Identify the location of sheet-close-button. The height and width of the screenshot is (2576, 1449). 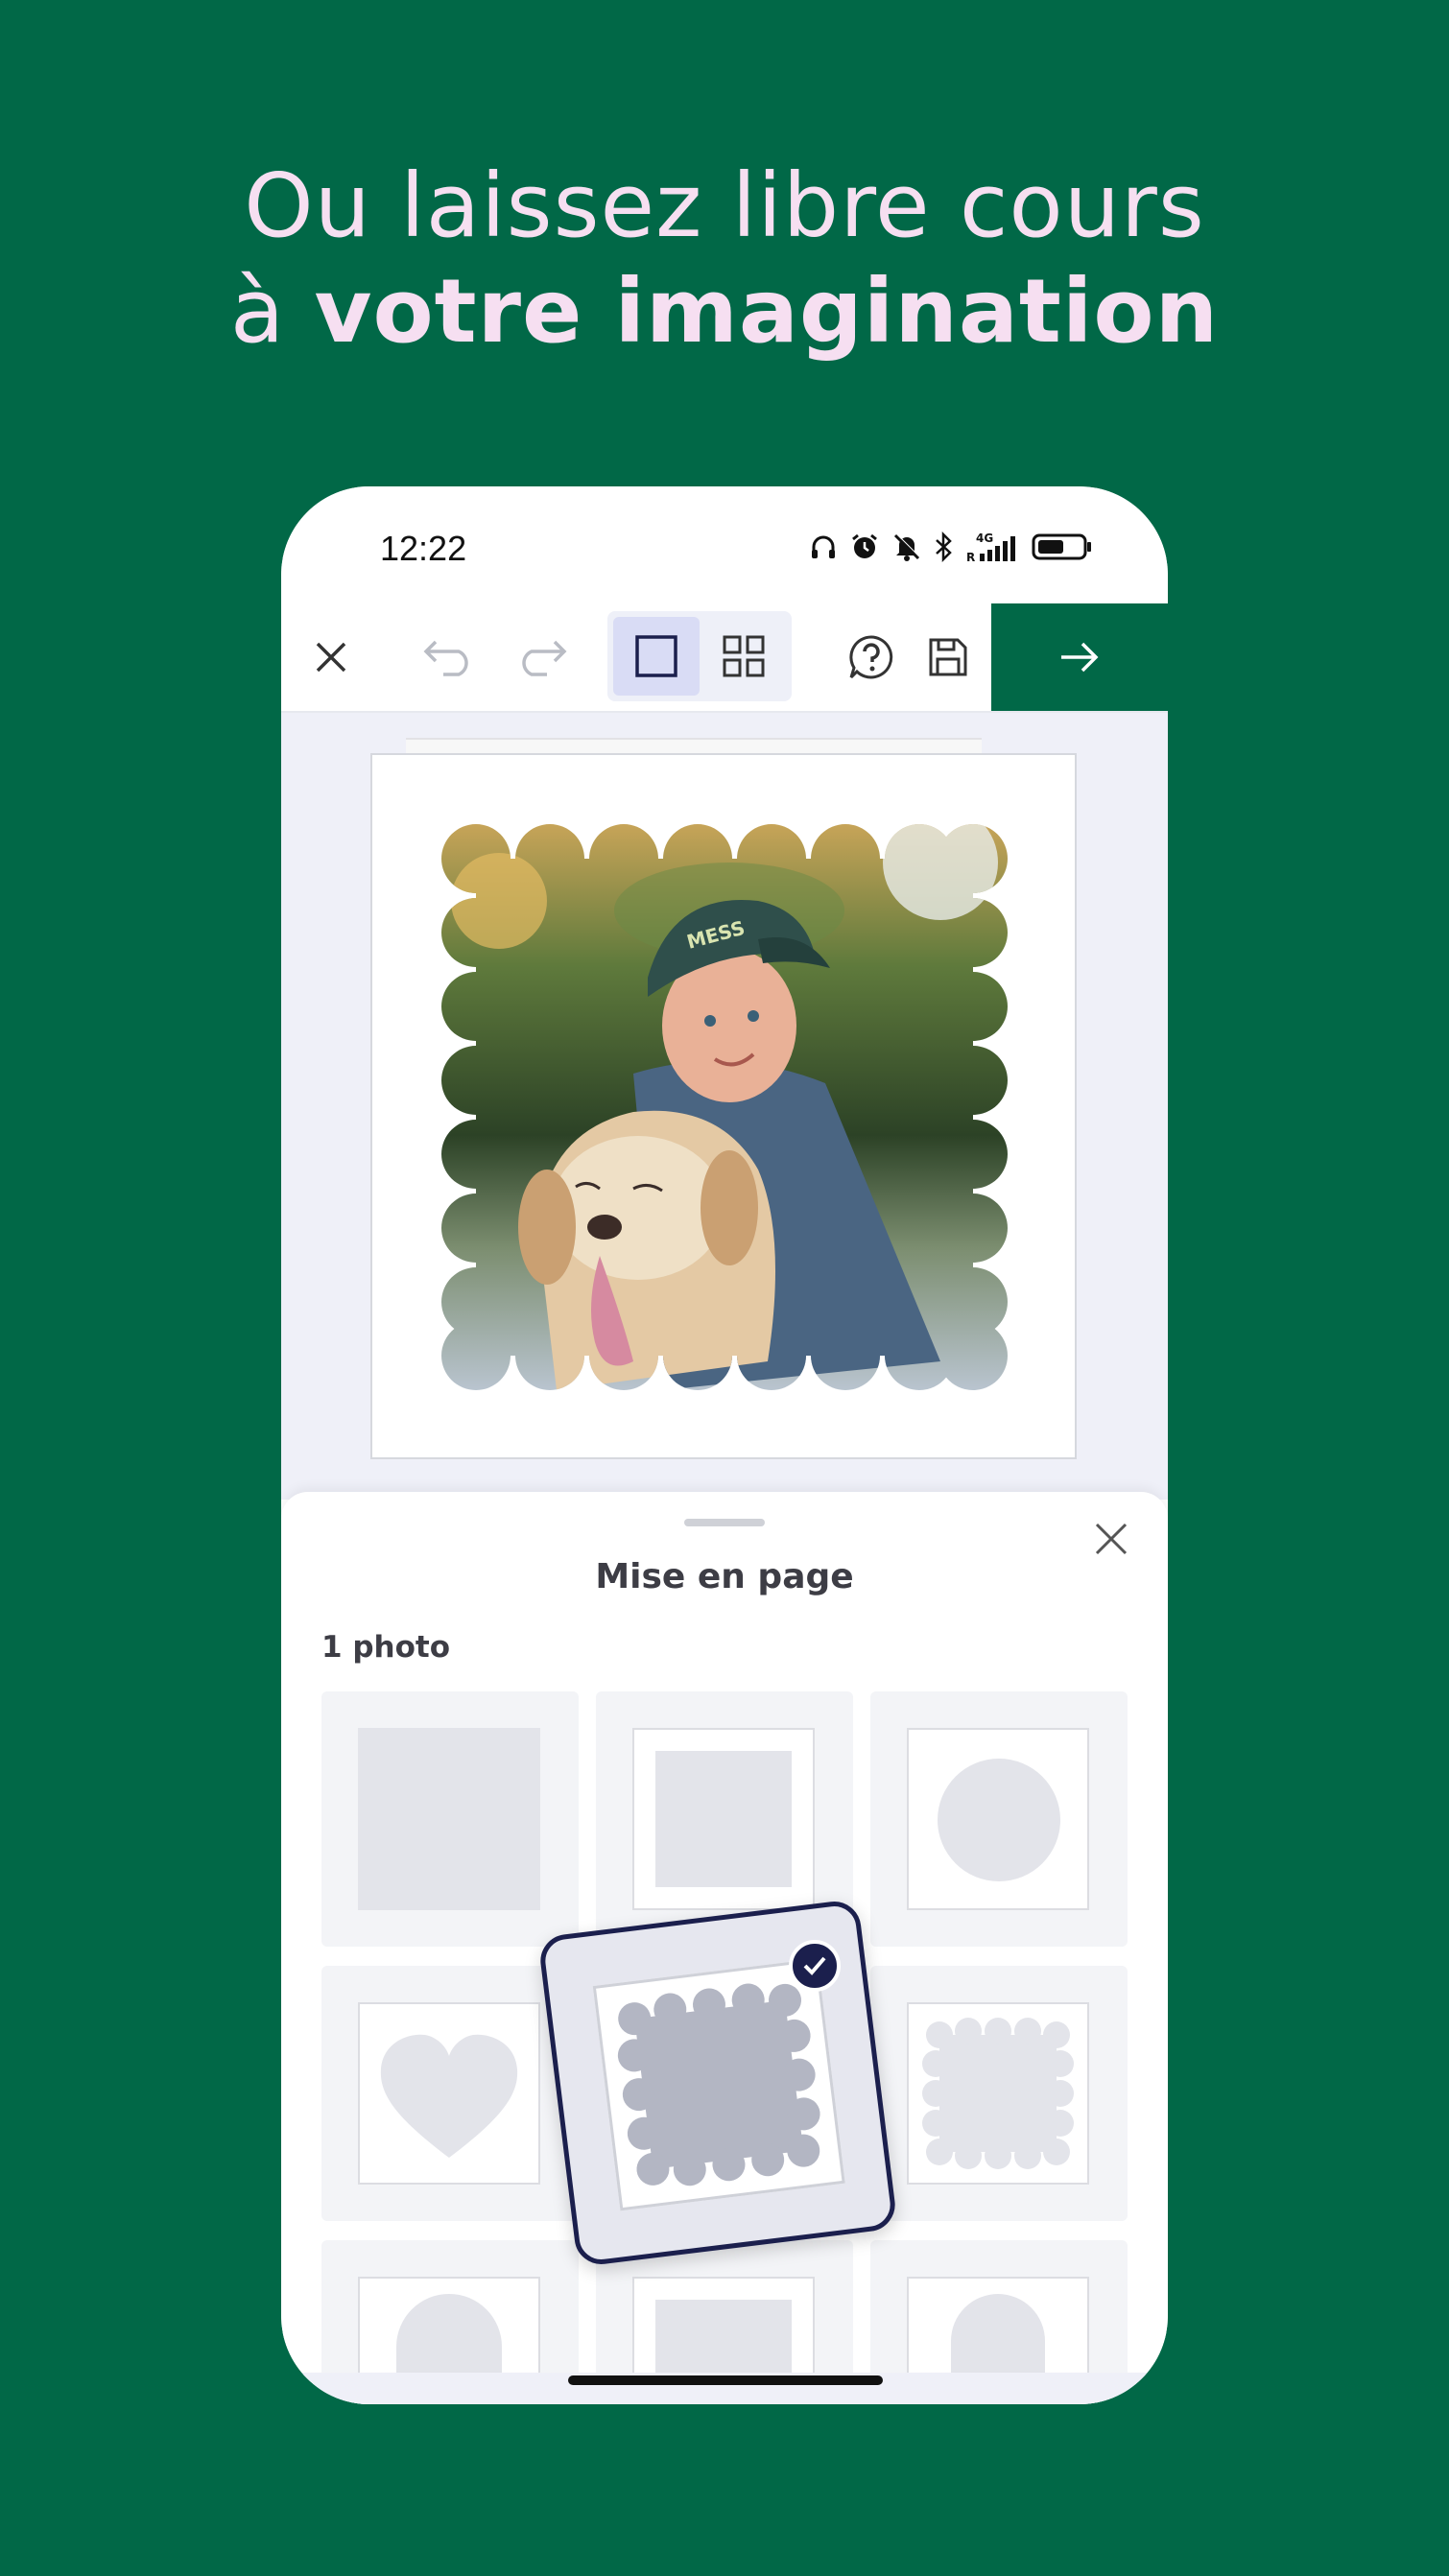
(1111, 1539).